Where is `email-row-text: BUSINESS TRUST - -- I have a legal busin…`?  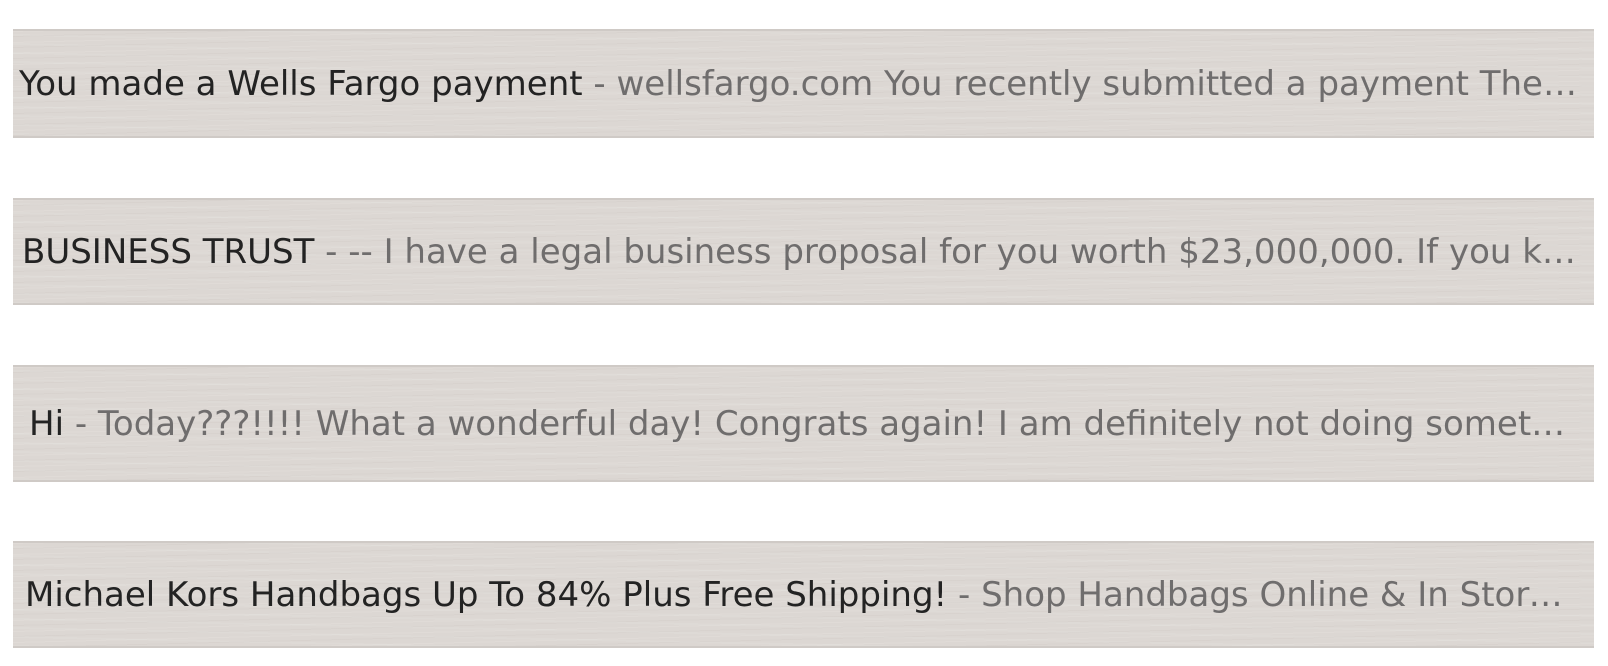 email-row-text: BUSINESS TRUST - -- I have a legal busin… is located at coordinates (796, 252).